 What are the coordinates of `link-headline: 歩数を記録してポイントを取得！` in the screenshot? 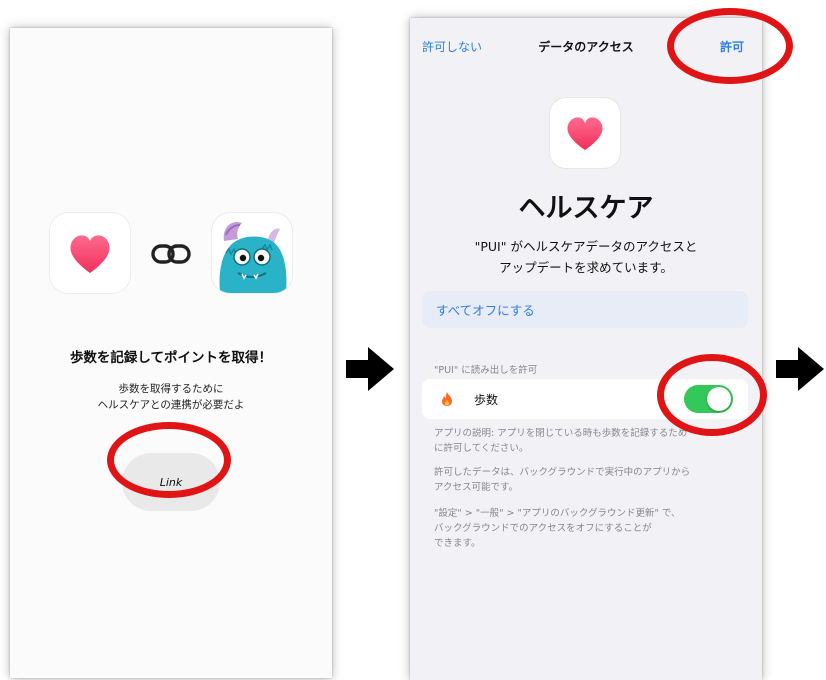 It's located at (171, 358).